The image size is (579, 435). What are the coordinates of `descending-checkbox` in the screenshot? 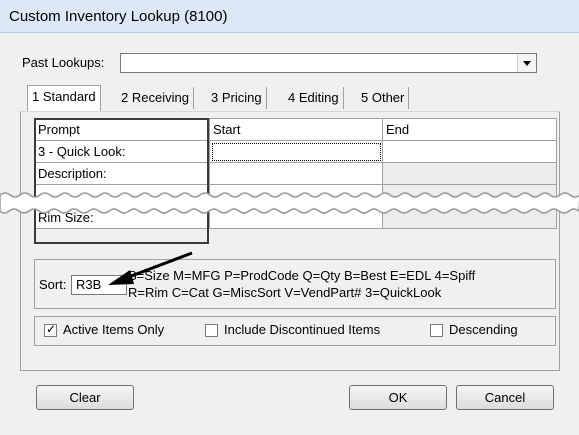 It's located at (436, 330).